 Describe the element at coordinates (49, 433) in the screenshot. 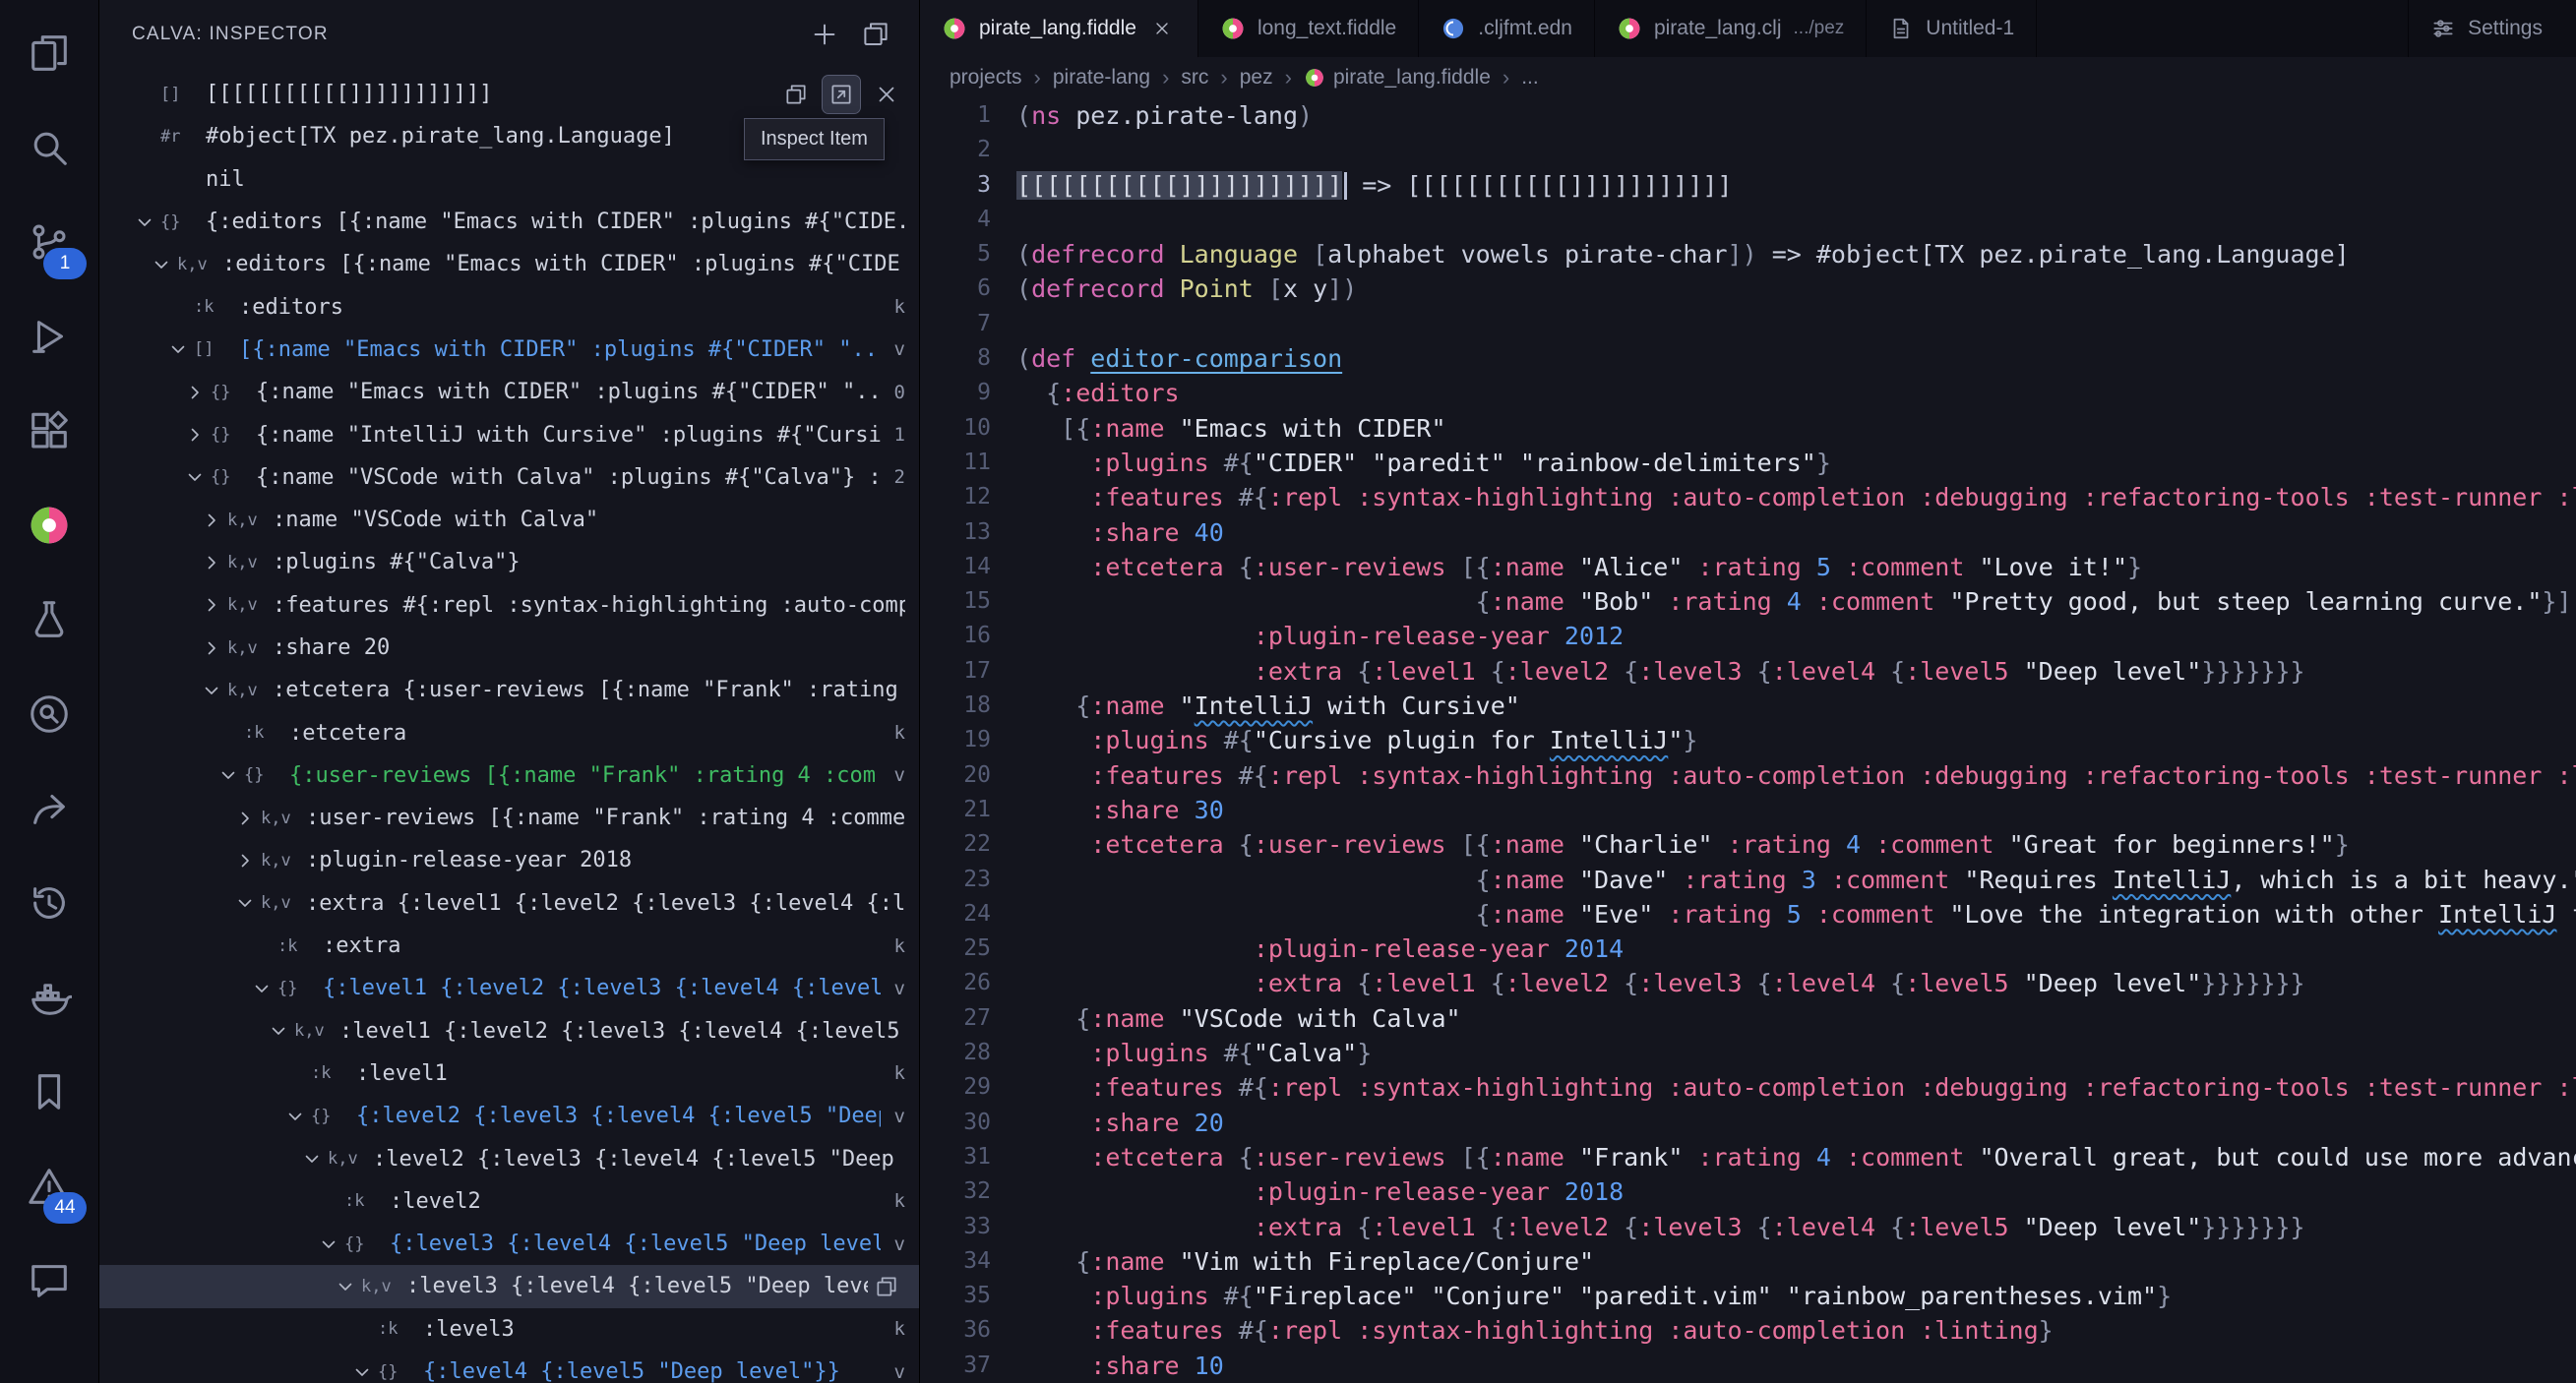

I see `activity-extensions-button` at that location.